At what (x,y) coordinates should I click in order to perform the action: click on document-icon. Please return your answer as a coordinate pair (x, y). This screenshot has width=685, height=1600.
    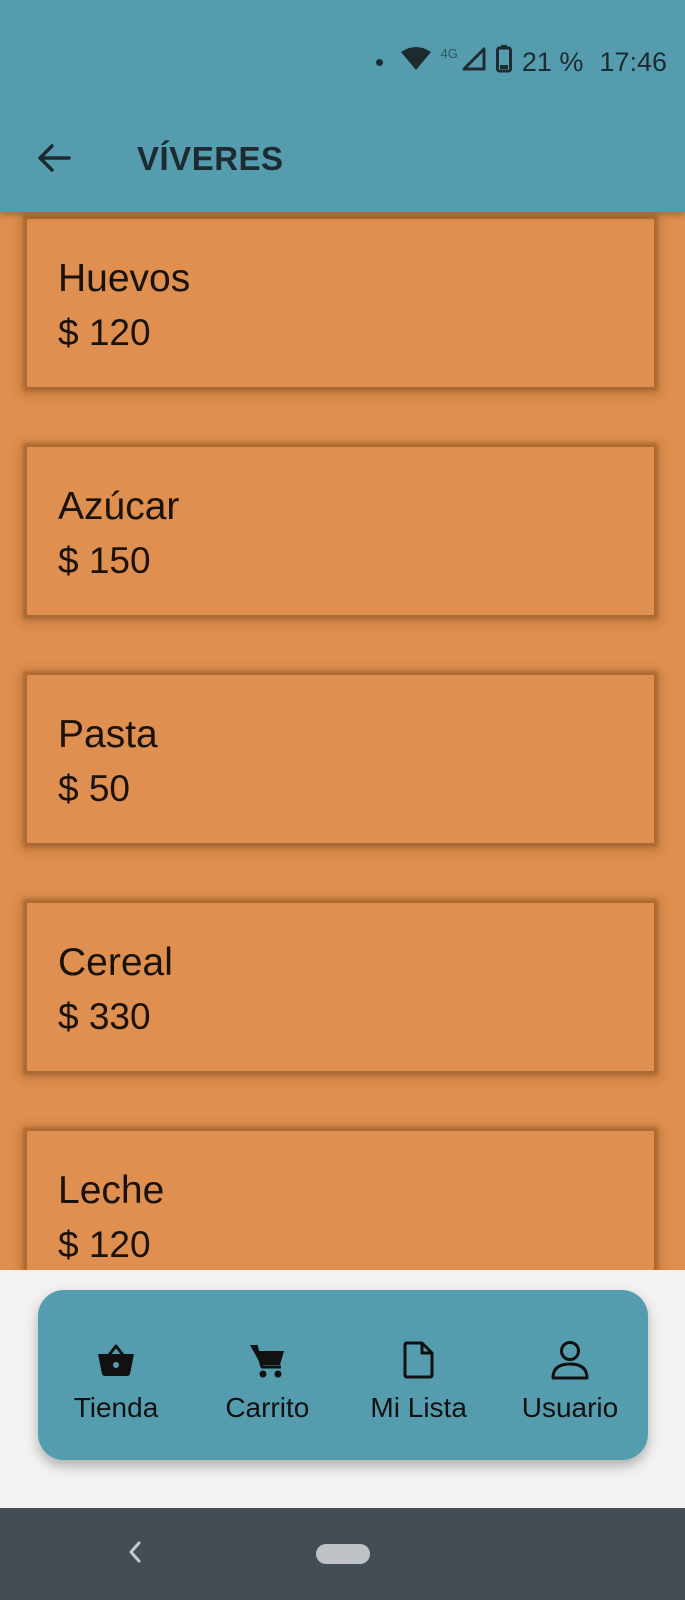
    Looking at the image, I should click on (419, 1360).